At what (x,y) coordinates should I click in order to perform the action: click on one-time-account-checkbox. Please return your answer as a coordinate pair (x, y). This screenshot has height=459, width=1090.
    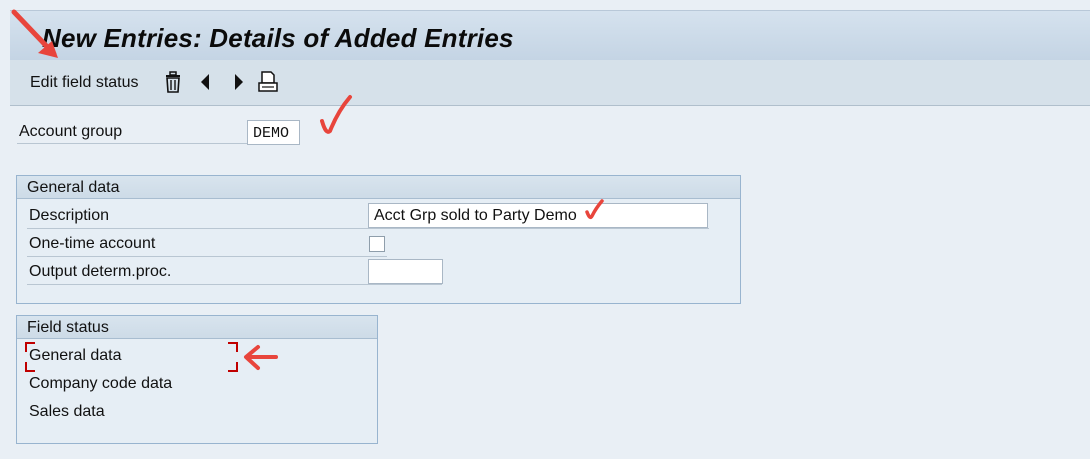
    Looking at the image, I should click on (377, 244).